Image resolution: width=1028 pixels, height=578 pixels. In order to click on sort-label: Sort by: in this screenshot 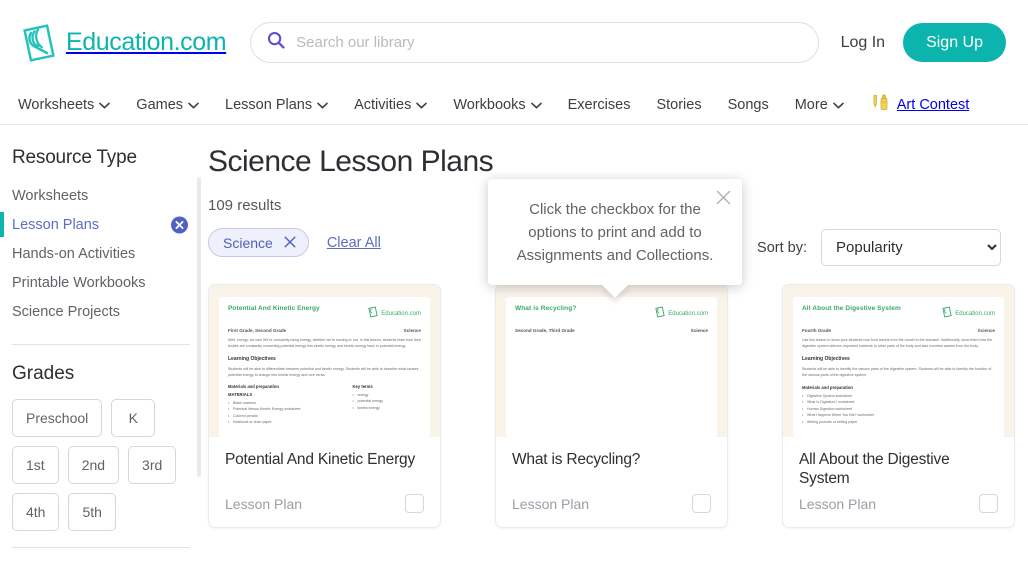, I will do `click(782, 247)`.